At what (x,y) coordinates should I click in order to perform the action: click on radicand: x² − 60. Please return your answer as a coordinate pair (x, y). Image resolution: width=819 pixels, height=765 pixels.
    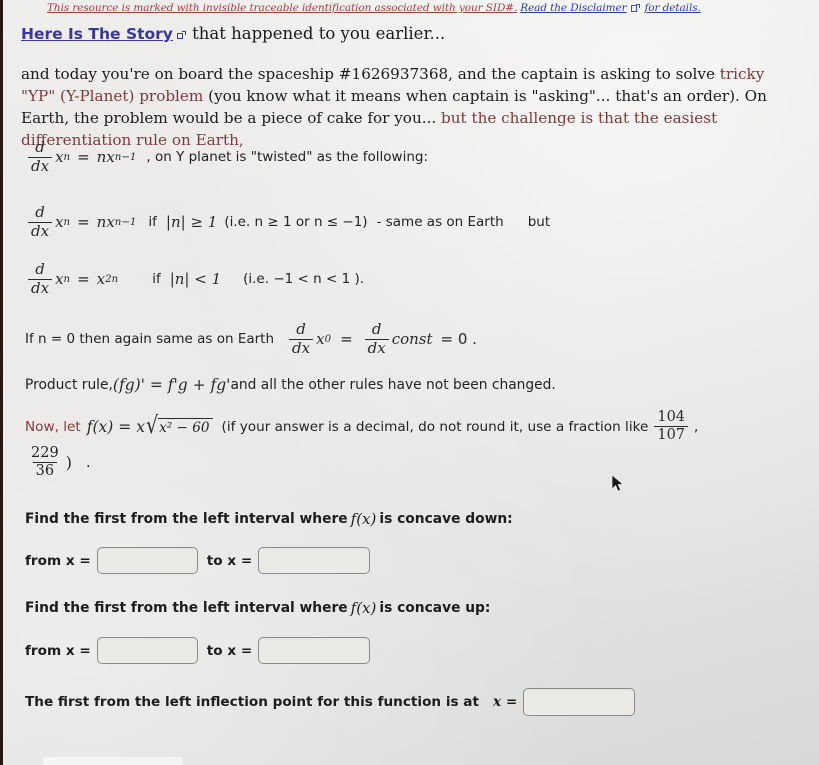
    Looking at the image, I should click on (185, 427).